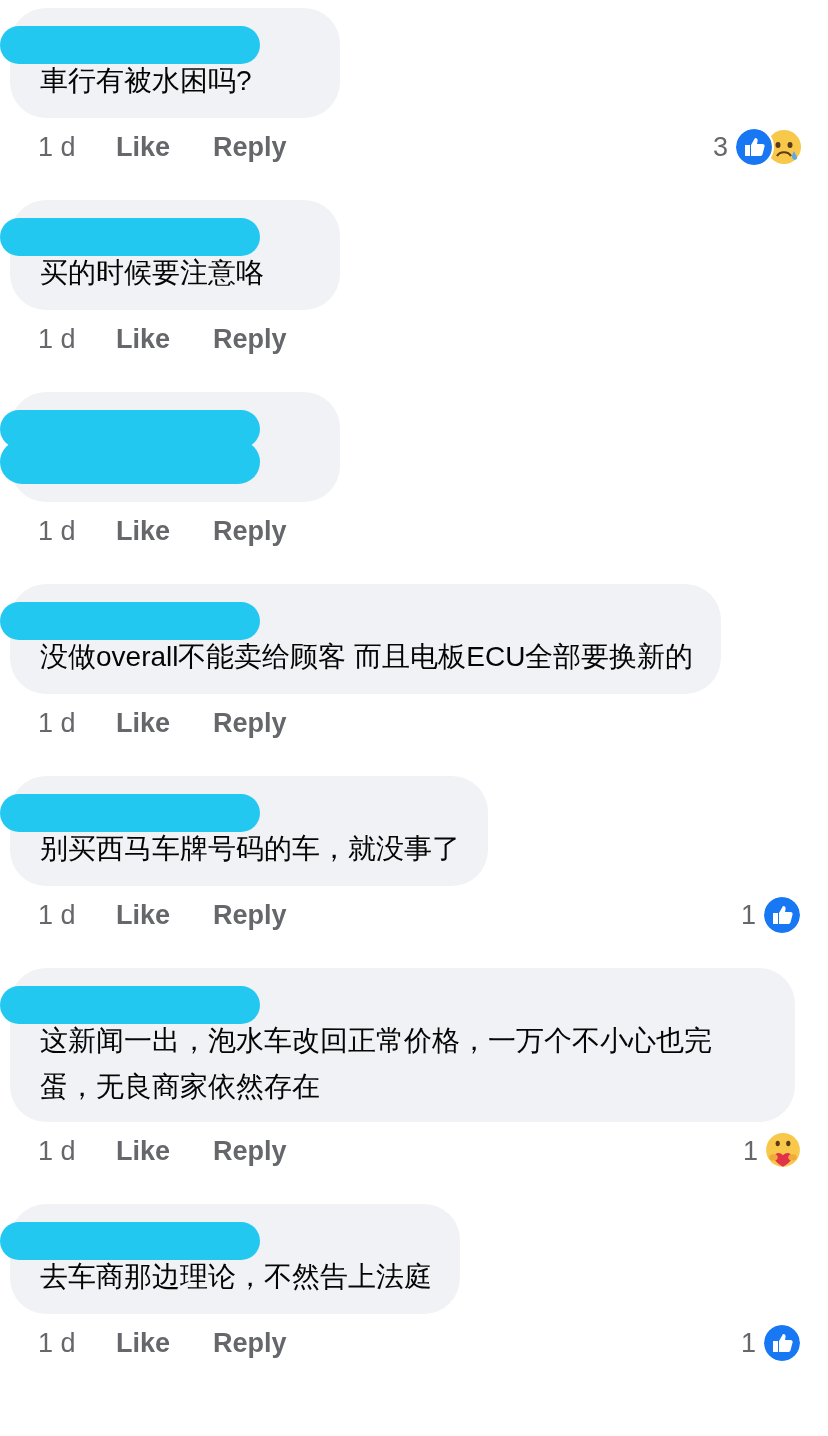 The image size is (828, 1436). I want to click on comment-text: 别买西马车牌号码的车，就没事了, so click(250, 849).